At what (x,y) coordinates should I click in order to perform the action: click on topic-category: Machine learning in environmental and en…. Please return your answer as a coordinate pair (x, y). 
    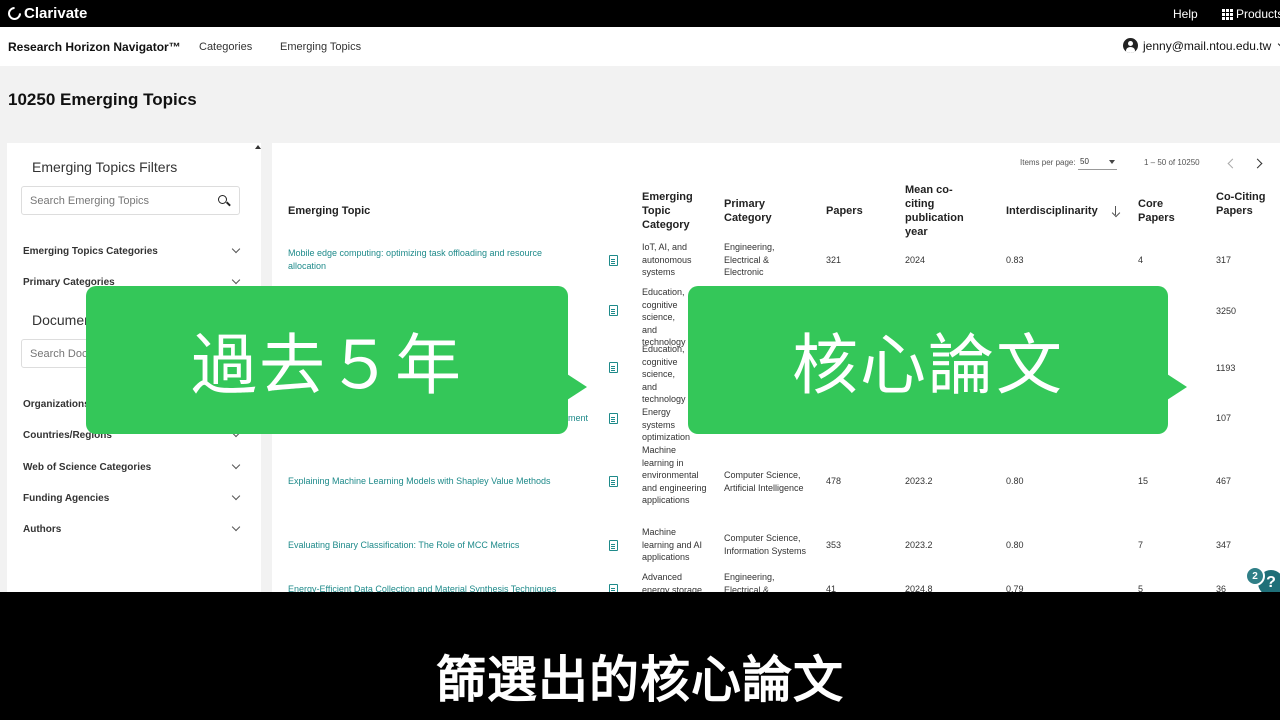
    Looking at the image, I should click on (674, 475).